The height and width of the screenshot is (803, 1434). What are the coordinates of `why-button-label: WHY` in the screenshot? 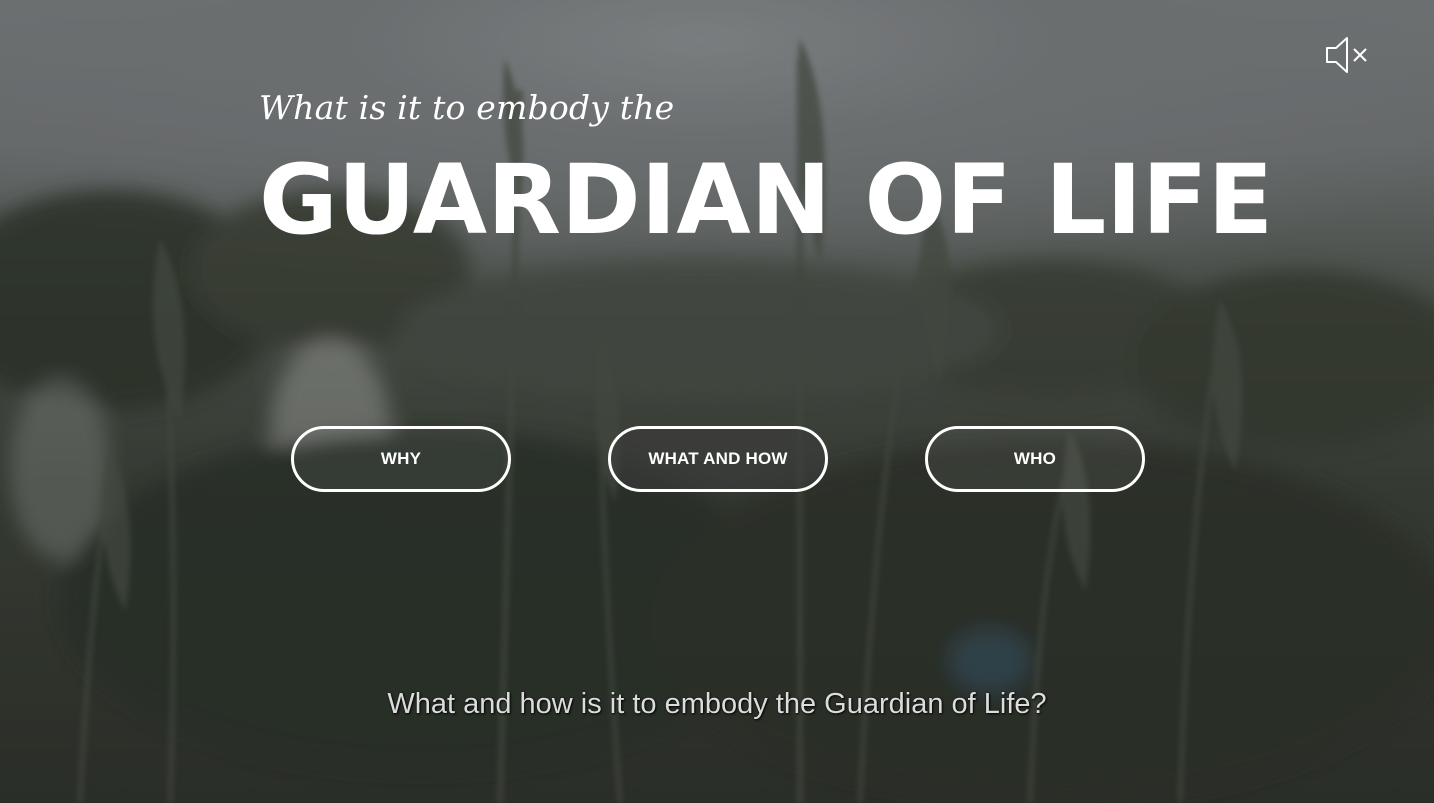 It's located at (401, 458).